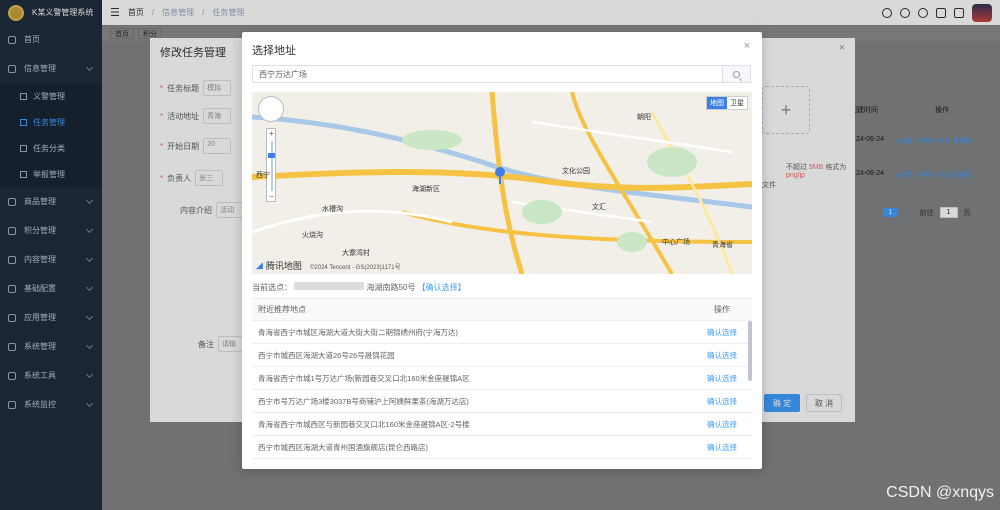  I want to click on table-row: 西宁市城西区海湖大道26号26号晟锦花园 确认选择, so click(502, 355).